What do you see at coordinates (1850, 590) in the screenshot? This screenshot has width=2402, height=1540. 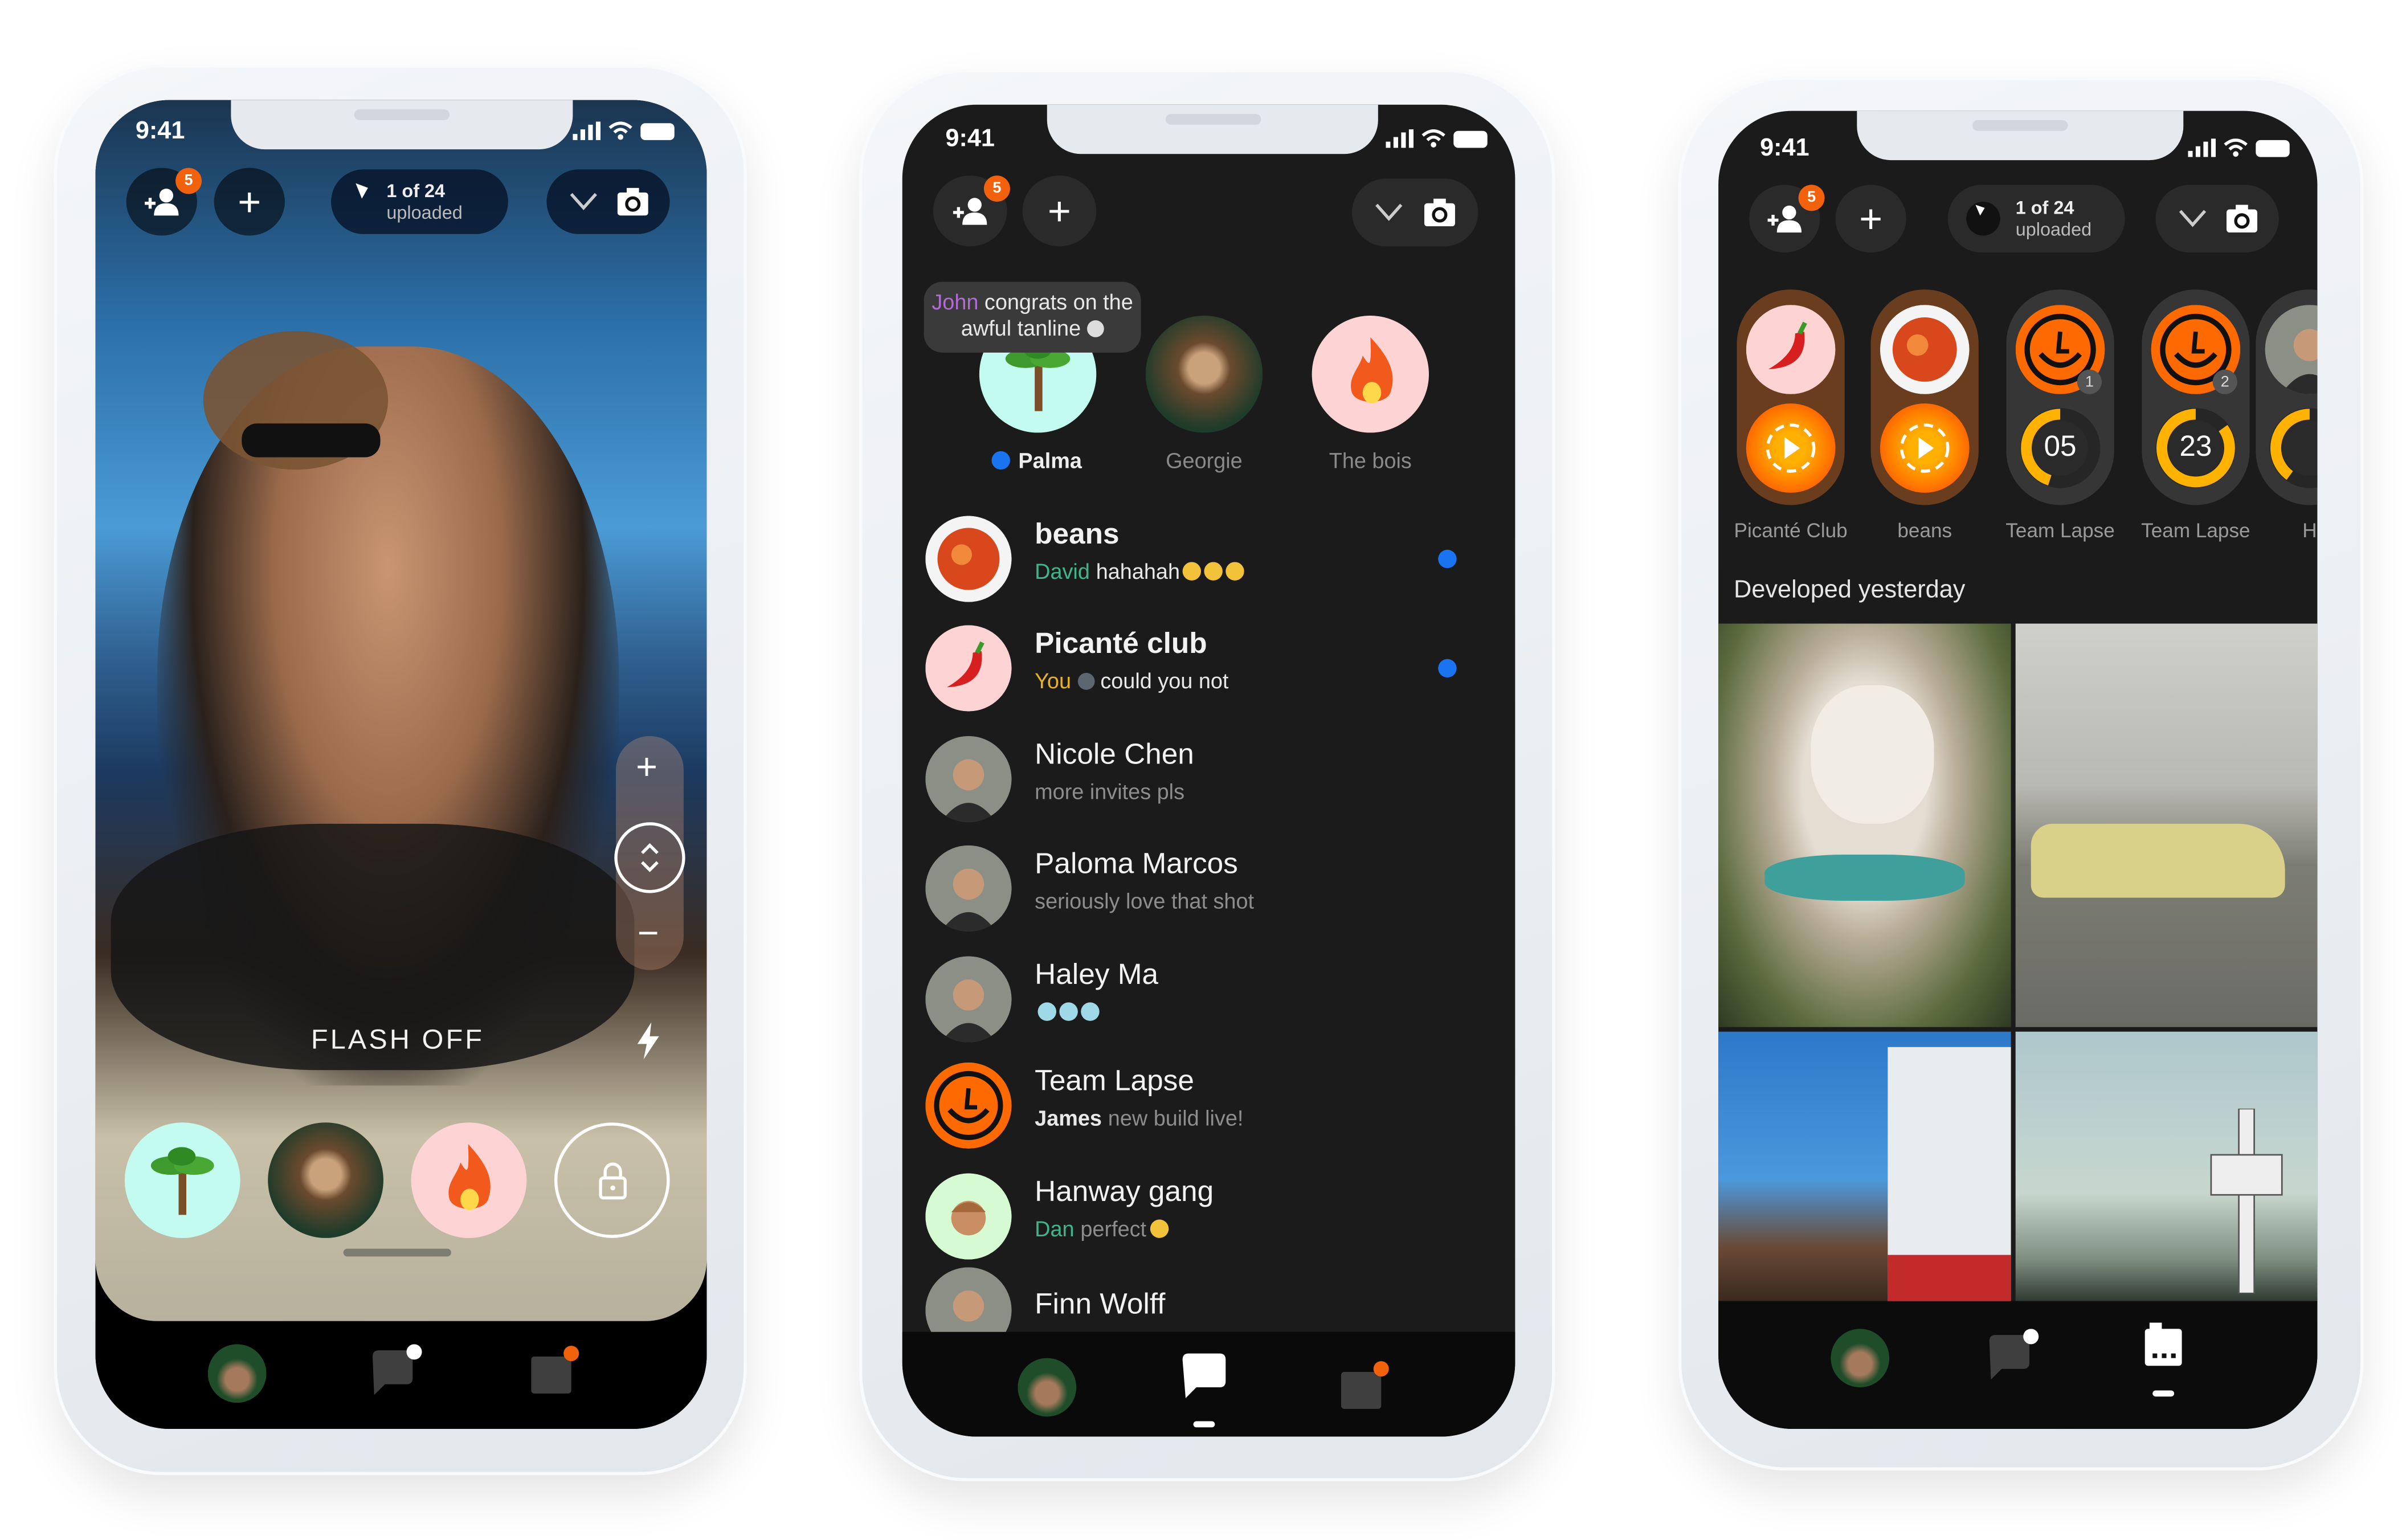 I see `section-title: Developed yesterday` at bounding box center [1850, 590].